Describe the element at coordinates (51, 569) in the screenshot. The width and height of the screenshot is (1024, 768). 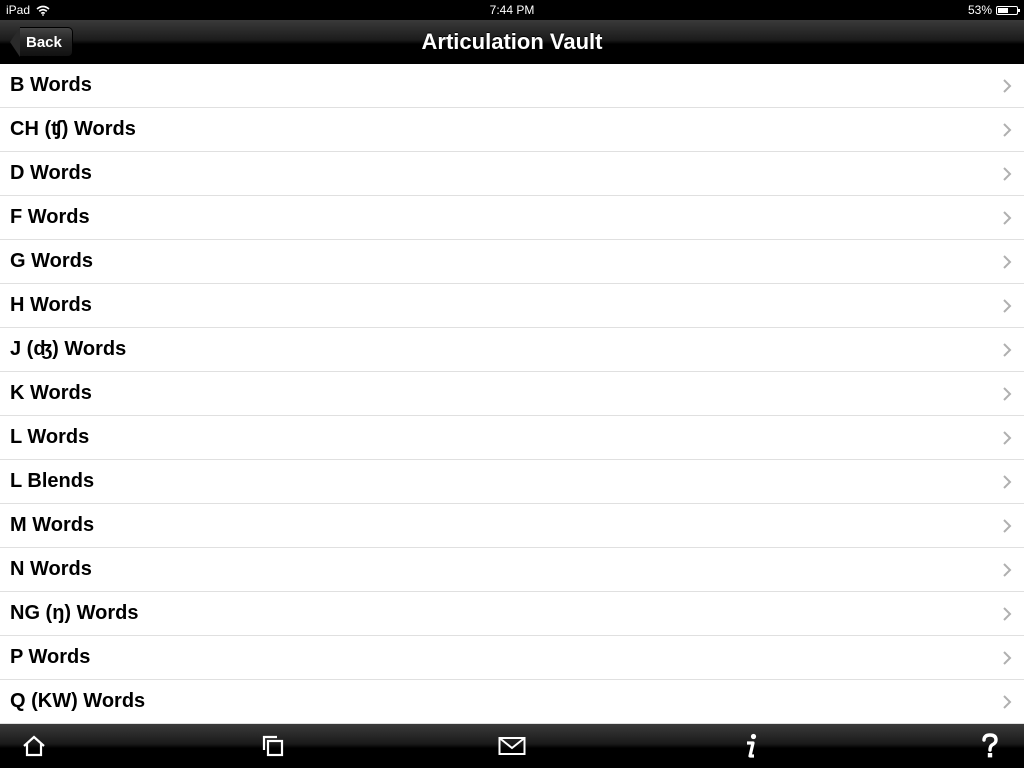
I see `list-item-label: N Words` at that location.